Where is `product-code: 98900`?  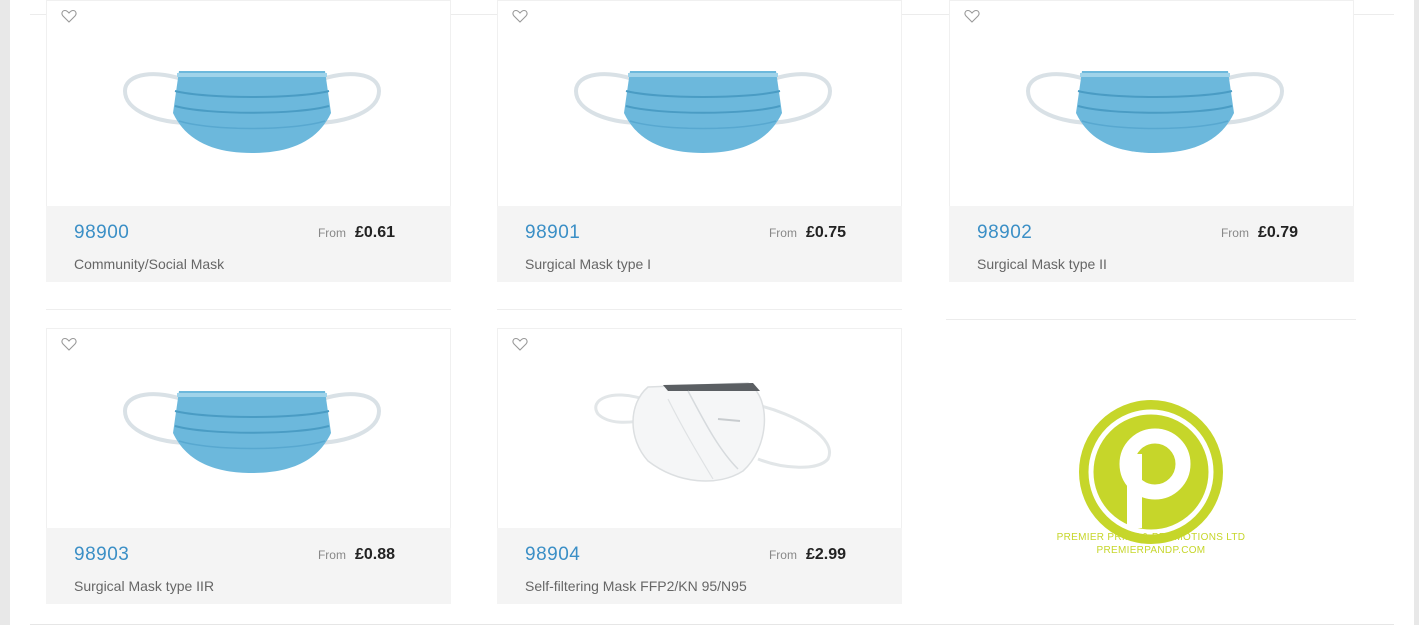
product-code: 98900 is located at coordinates (101, 233).